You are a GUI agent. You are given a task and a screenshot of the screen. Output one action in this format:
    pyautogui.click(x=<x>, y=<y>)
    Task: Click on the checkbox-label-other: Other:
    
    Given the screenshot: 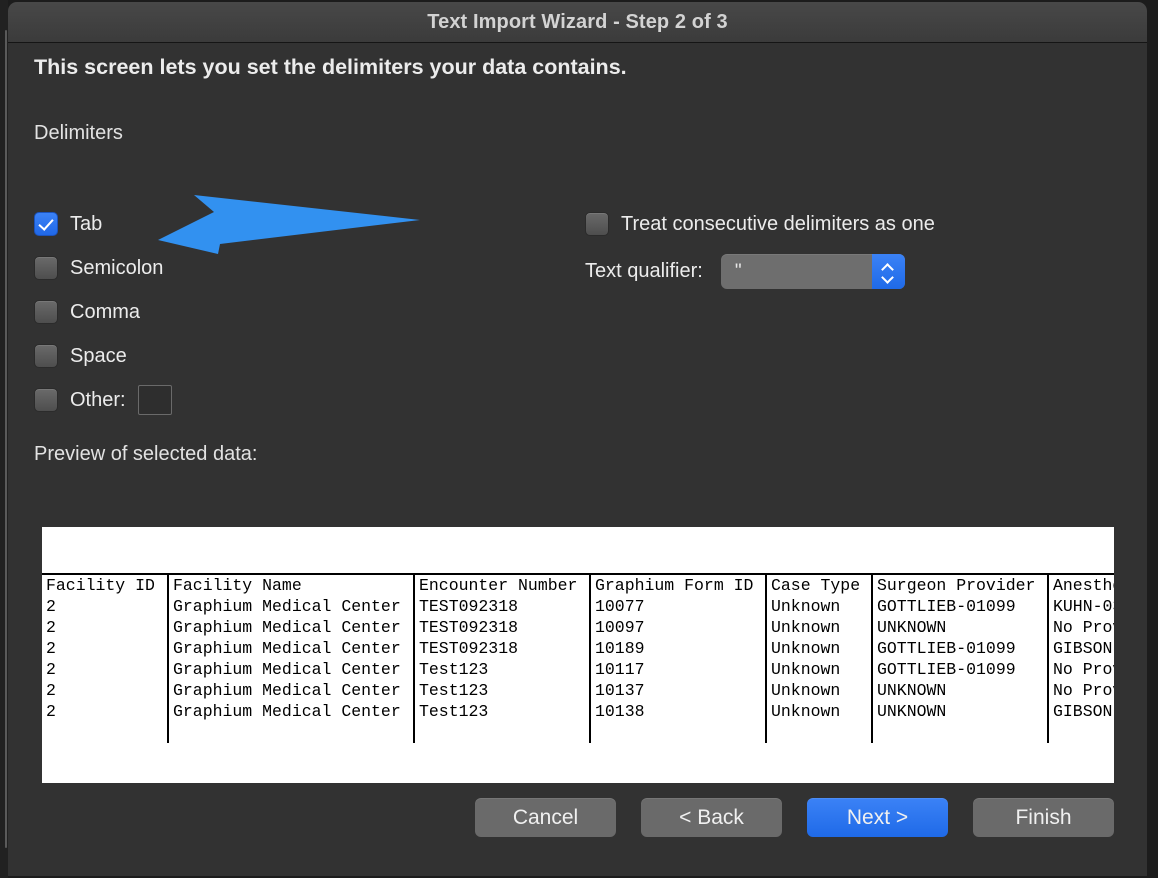 What is the action you would take?
    pyautogui.click(x=98, y=399)
    